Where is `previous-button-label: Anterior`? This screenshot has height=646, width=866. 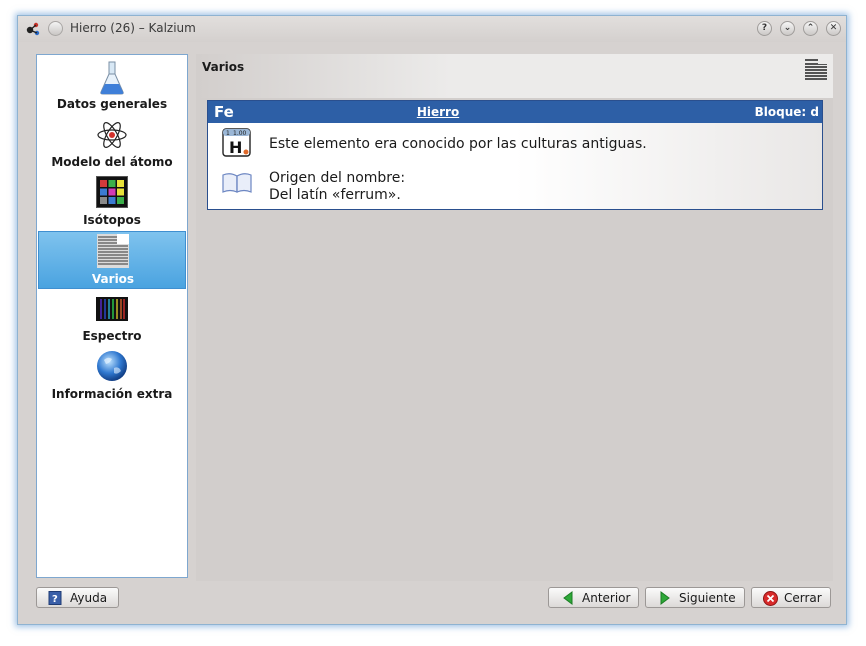
previous-button-label: Anterior is located at coordinates (606, 598).